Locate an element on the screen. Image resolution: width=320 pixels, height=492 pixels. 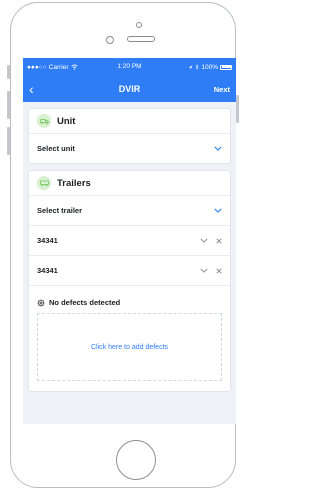
next-button: Next is located at coordinates (222, 89).